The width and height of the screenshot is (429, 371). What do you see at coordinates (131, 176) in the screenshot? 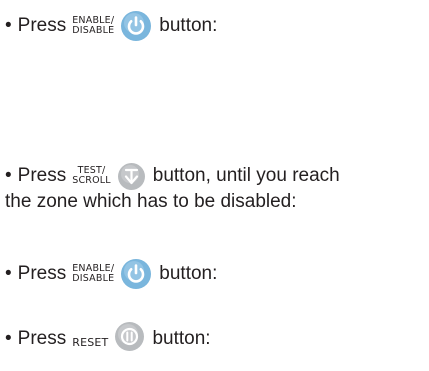
I see `scroll-down-icon` at bounding box center [131, 176].